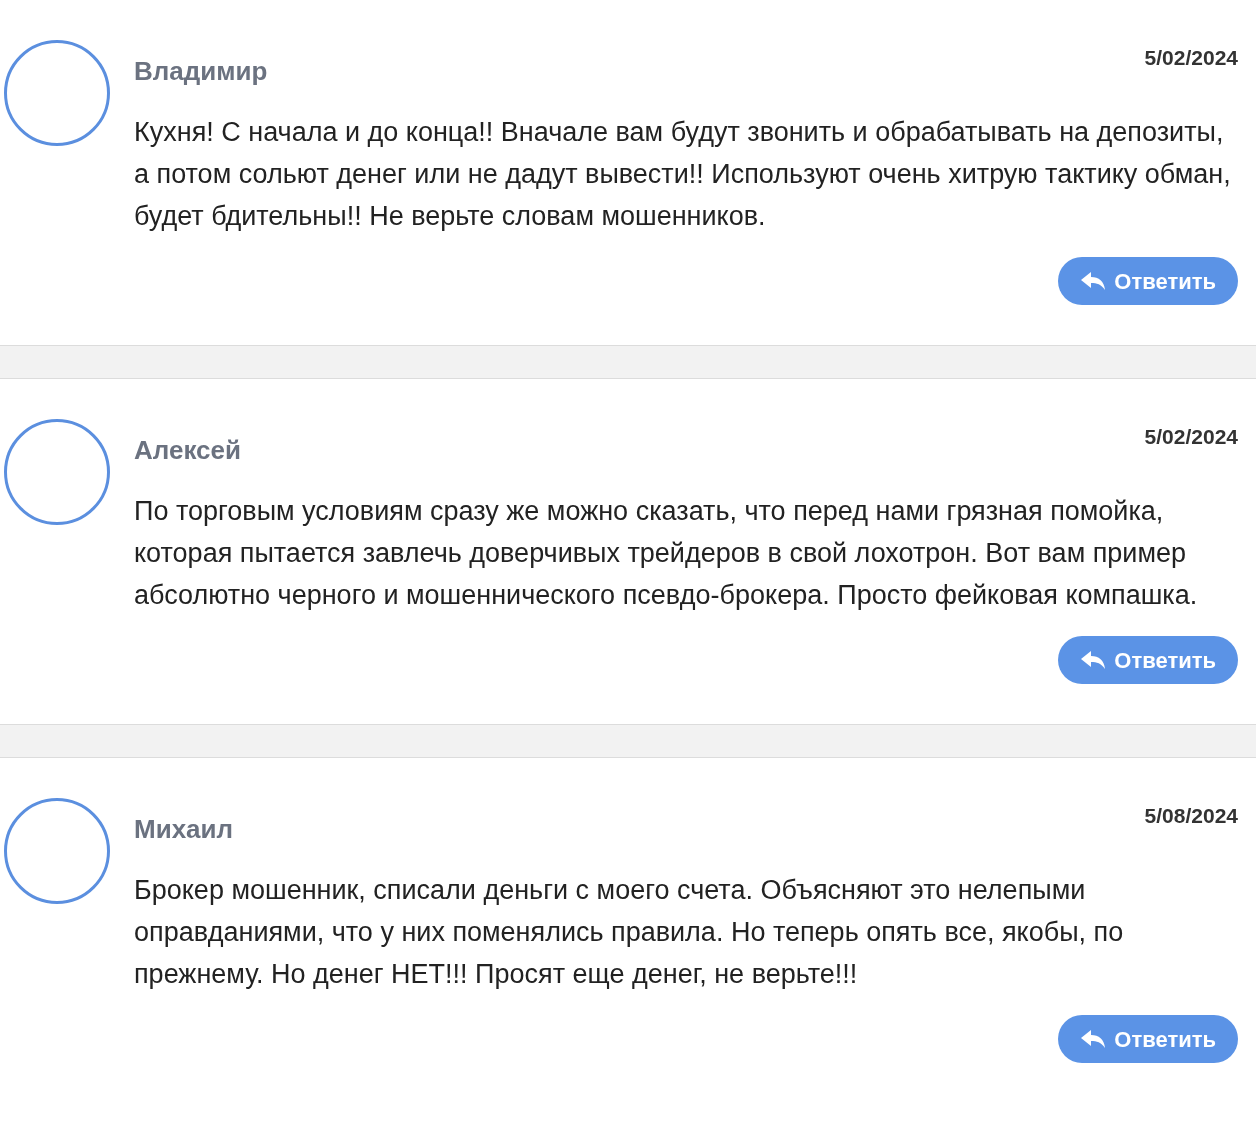 This screenshot has width=1256, height=1128. I want to click on comment-text: Брокер мошенник, списали деньги с моего счета. Объясняют это нелепыми оправданиями, что у них поменялись правила. Но теперь опять все, якобы, по прежнему. Но денег НЕТ!!! Просят еще денег, не верьте!!!, so click(629, 932).